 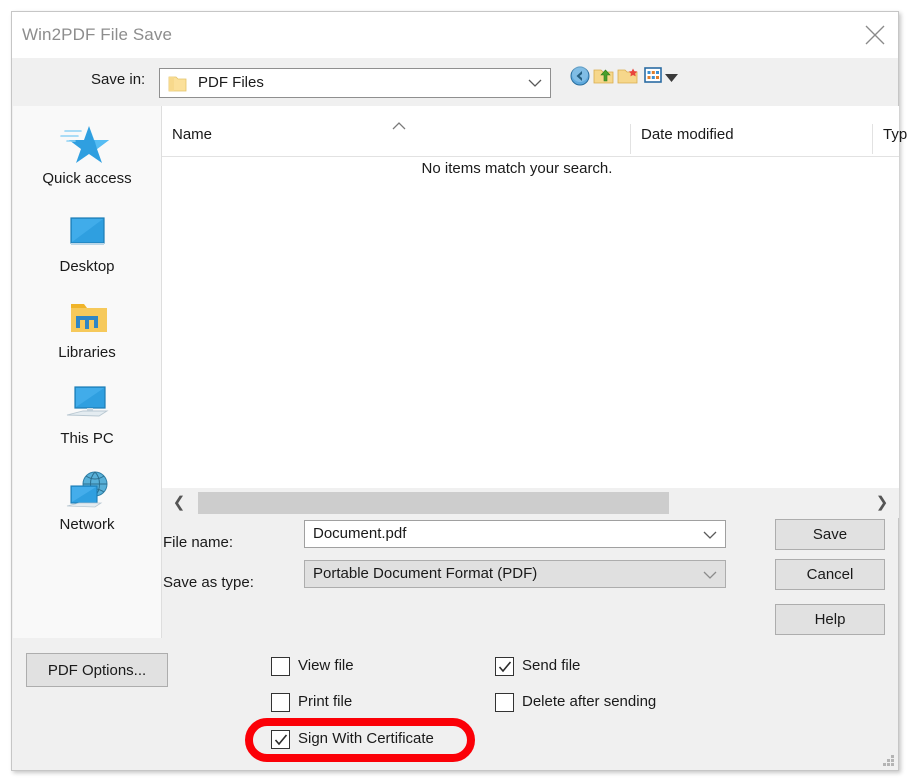 What do you see at coordinates (888, 760) in the screenshot?
I see `resize-grip-icon` at bounding box center [888, 760].